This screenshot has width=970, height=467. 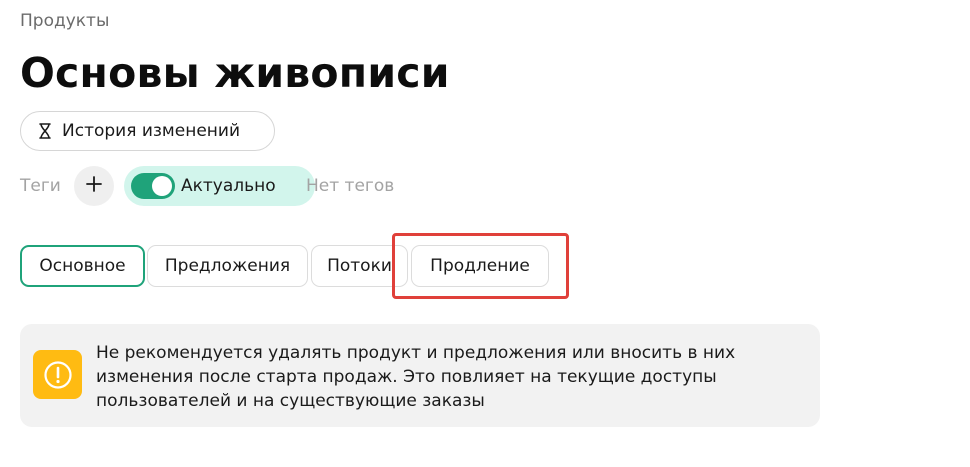 What do you see at coordinates (235, 73) in the screenshot?
I see `page-title: Основы живописи` at bounding box center [235, 73].